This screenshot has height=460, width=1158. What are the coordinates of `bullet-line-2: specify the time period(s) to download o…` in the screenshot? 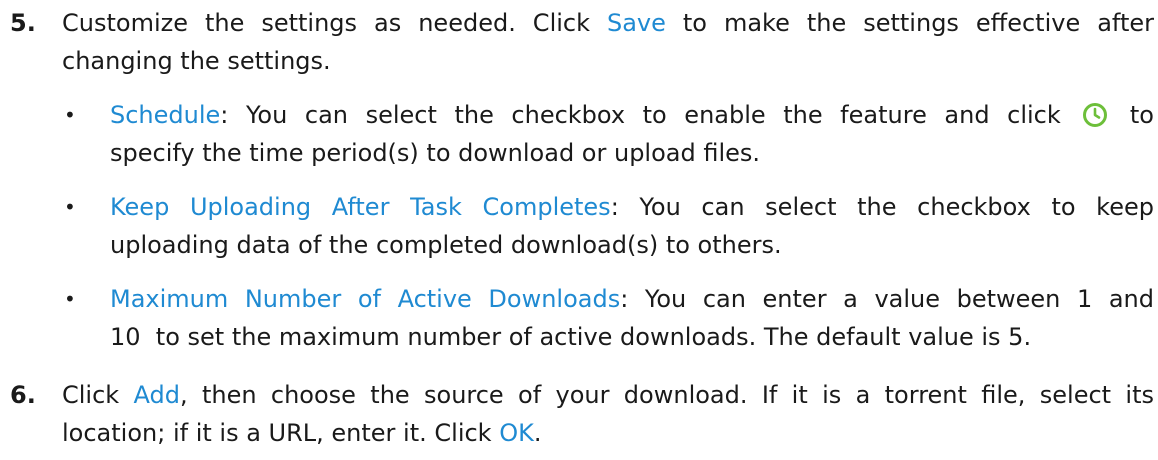 It's located at (435, 153).